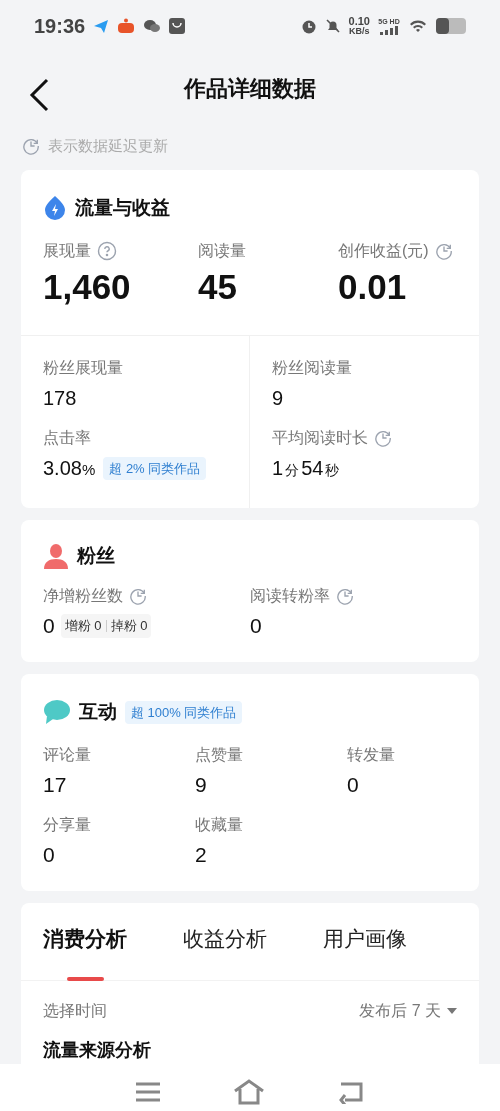 The width and height of the screenshot is (500, 1111). What do you see at coordinates (359, 21) in the screenshot?
I see `net-speed-value: 0.10` at bounding box center [359, 21].